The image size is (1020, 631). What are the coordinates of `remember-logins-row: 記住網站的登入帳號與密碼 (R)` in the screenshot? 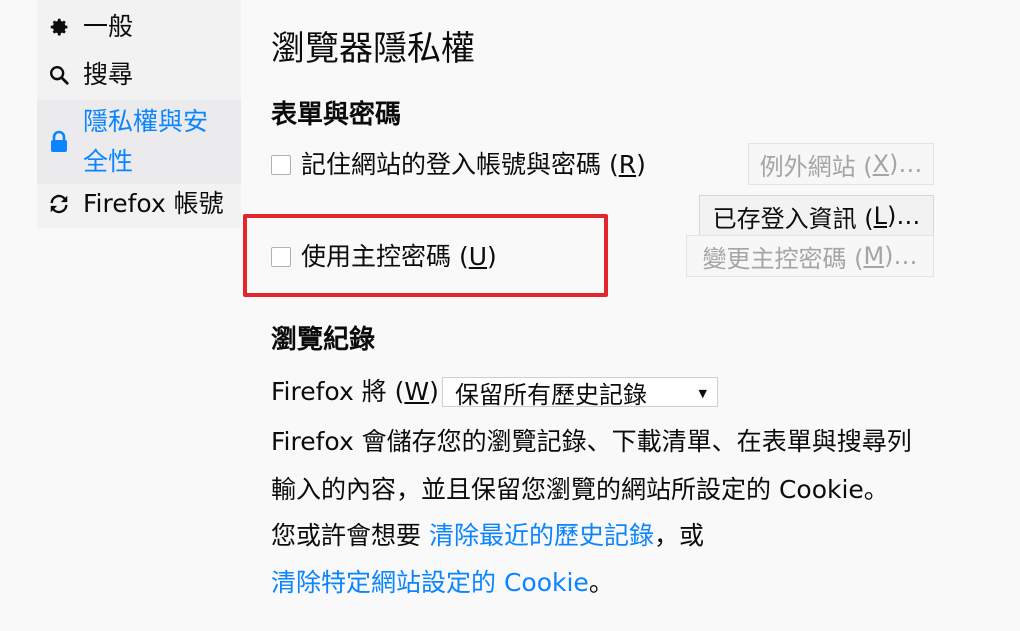 It's located at (458, 165).